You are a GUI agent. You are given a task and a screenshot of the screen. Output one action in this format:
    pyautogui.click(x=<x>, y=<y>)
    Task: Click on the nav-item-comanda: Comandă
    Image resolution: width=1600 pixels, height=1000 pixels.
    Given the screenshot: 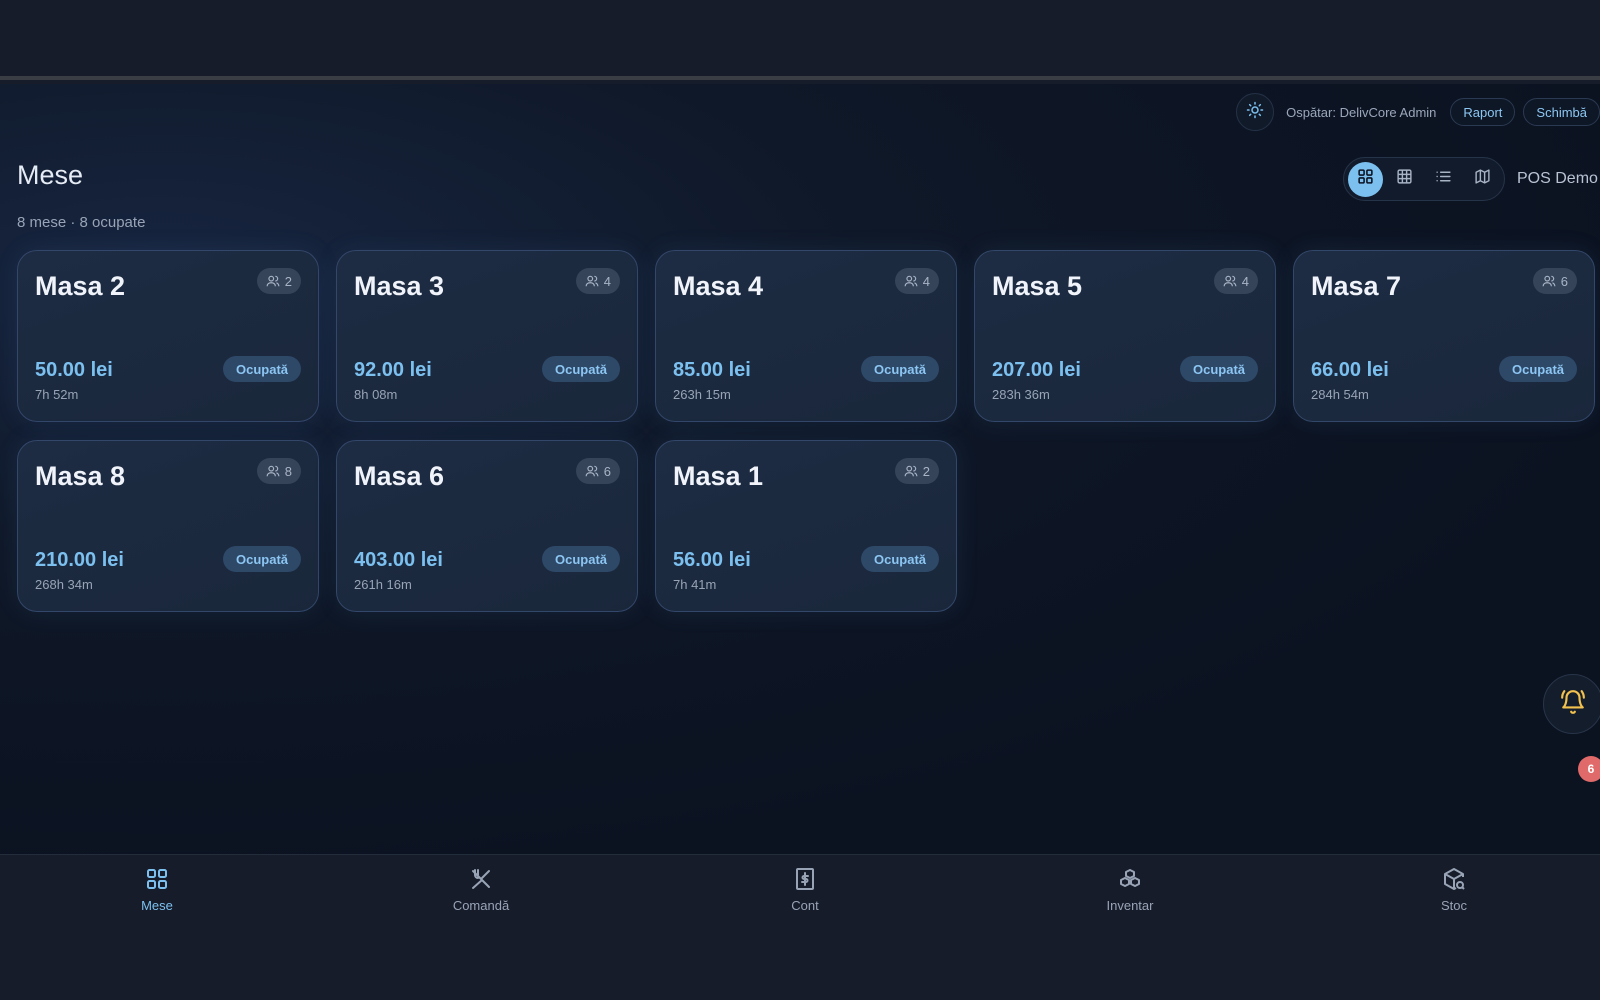 What is the action you would take?
    pyautogui.click(x=481, y=890)
    